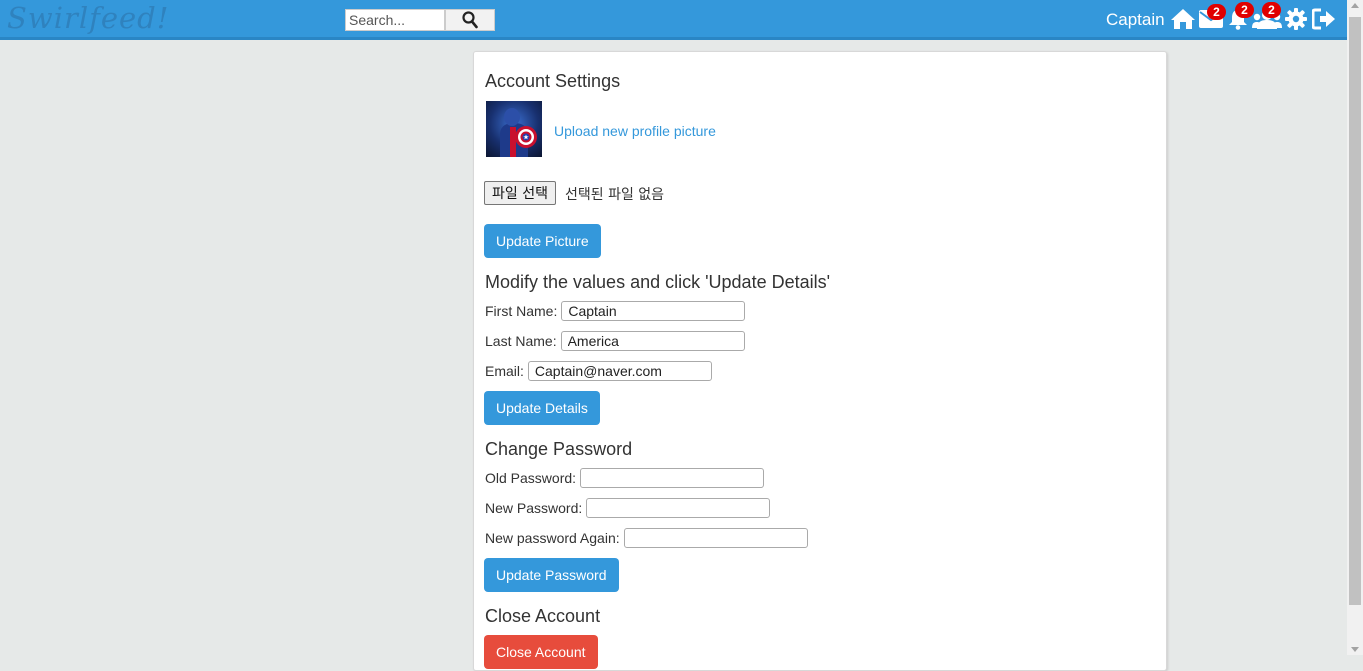  I want to click on first-name-row: First Name:, so click(615, 311).